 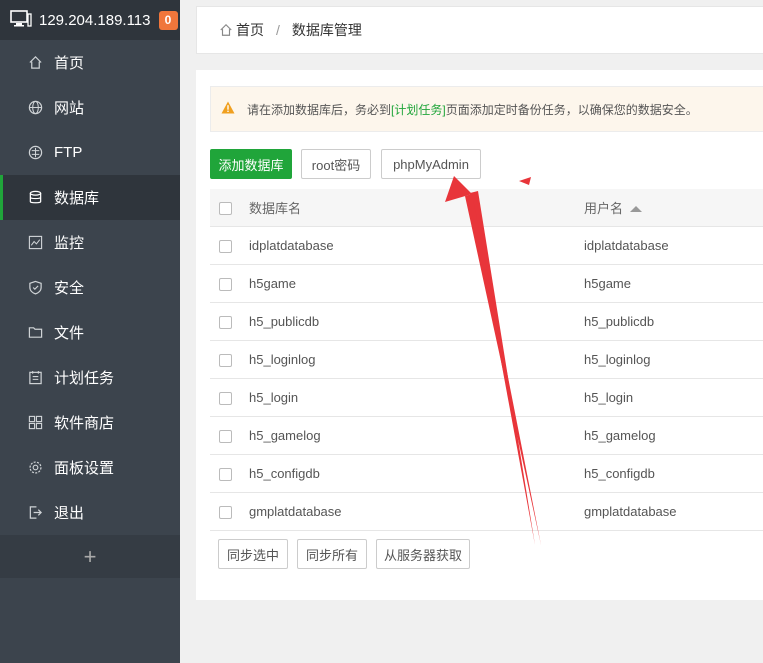 I want to click on sidebar-item-label: 网站, so click(x=69, y=108).